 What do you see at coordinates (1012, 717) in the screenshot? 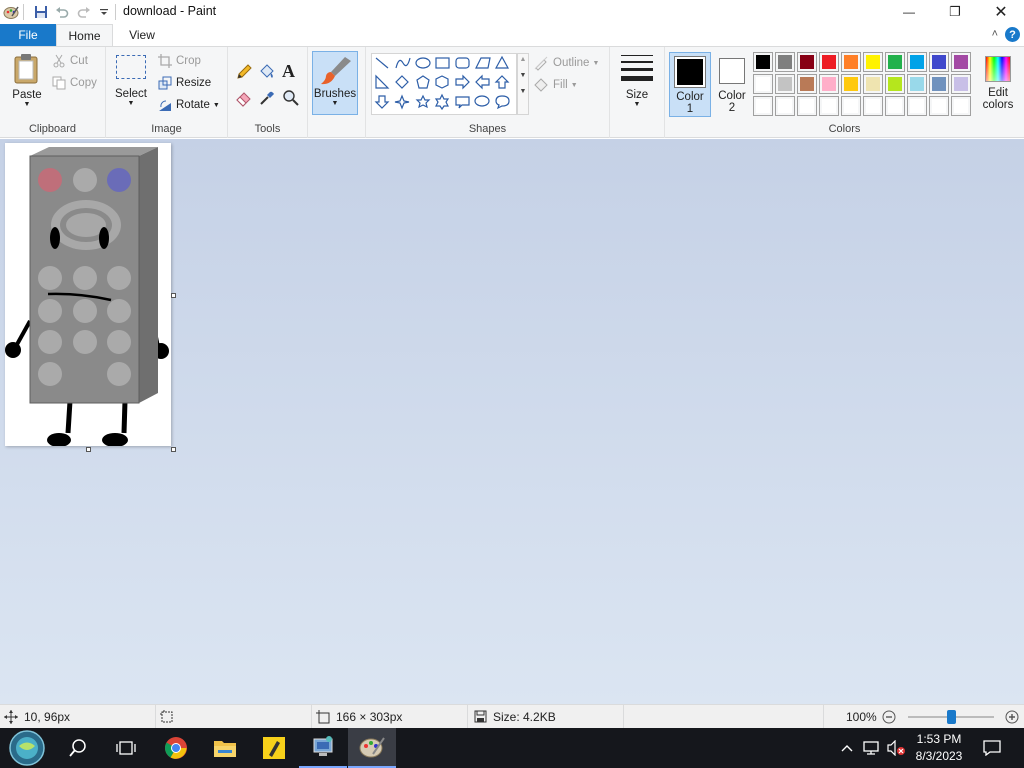
I see `zoom-in-button` at bounding box center [1012, 717].